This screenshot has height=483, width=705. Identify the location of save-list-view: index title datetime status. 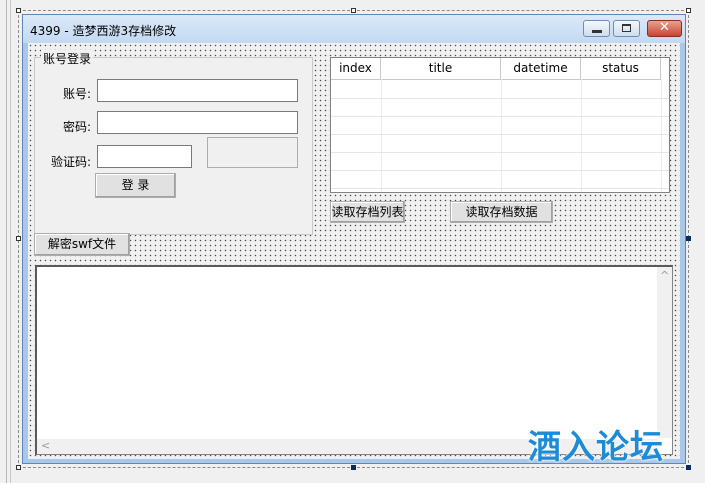
(500, 125).